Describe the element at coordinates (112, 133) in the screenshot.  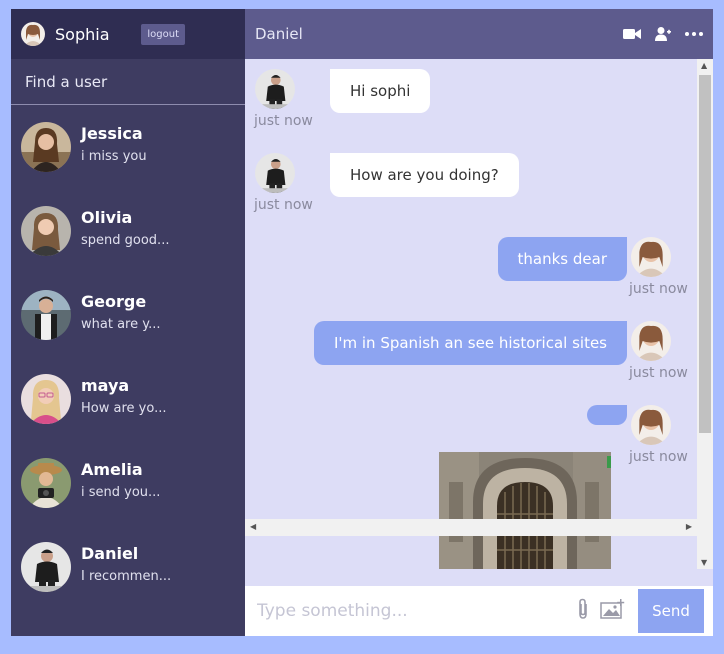
I see `chat-name: Jessica` at that location.